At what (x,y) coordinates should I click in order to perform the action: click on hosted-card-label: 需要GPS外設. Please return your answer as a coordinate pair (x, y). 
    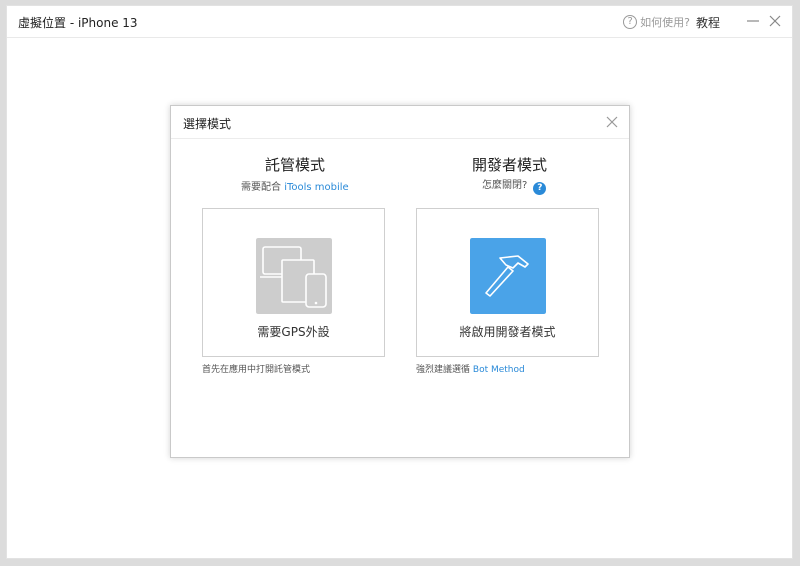
    Looking at the image, I should click on (293, 332).